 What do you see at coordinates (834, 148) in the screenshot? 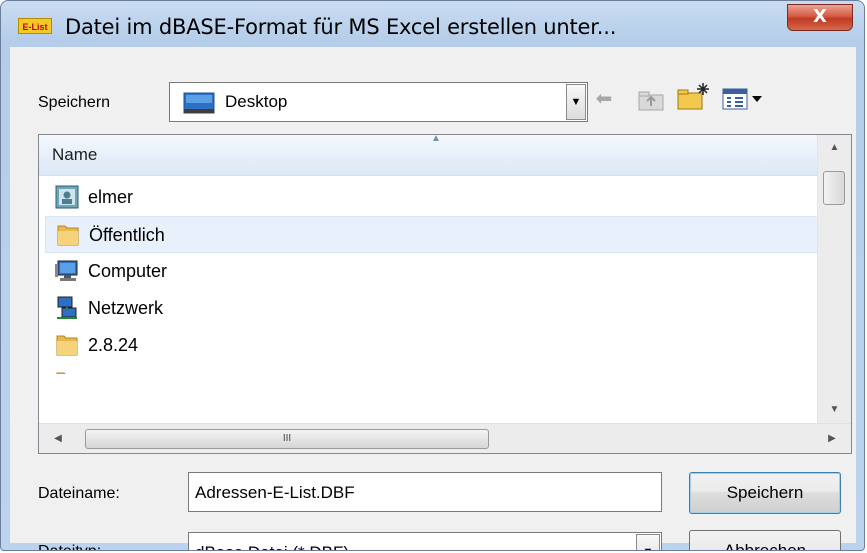
I see `scroll-up-icon: ▲` at bounding box center [834, 148].